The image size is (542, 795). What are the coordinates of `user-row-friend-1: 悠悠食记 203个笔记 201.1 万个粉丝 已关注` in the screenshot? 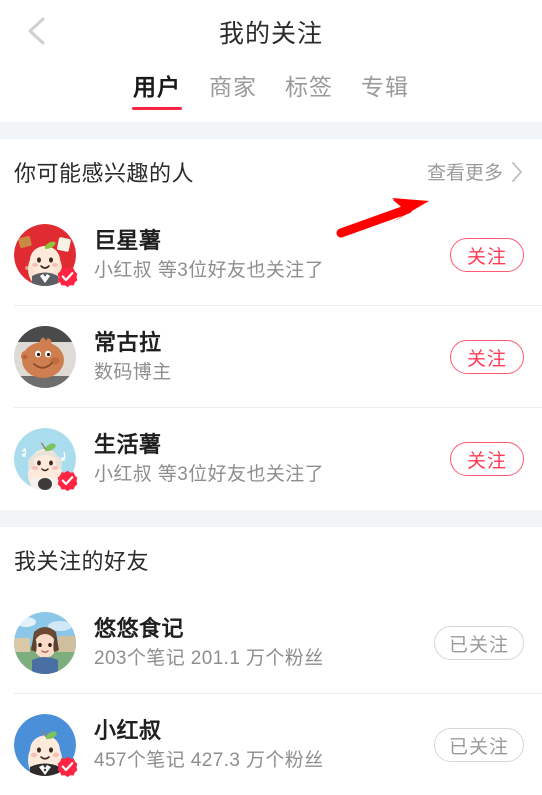 It's located at (271, 643).